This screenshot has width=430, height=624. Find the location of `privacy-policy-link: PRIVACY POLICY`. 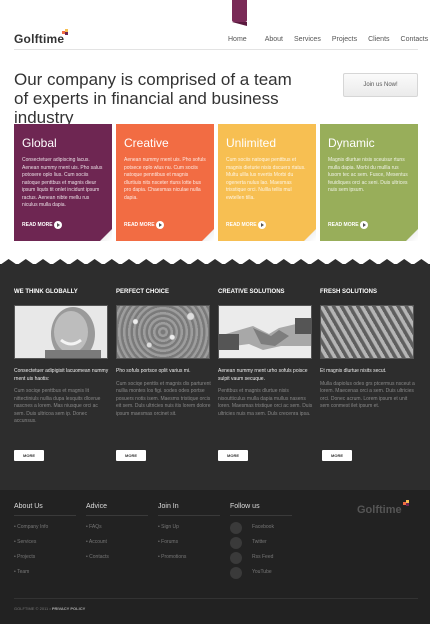

privacy-policy-link: PRIVACY POLICY is located at coordinates (68, 608).